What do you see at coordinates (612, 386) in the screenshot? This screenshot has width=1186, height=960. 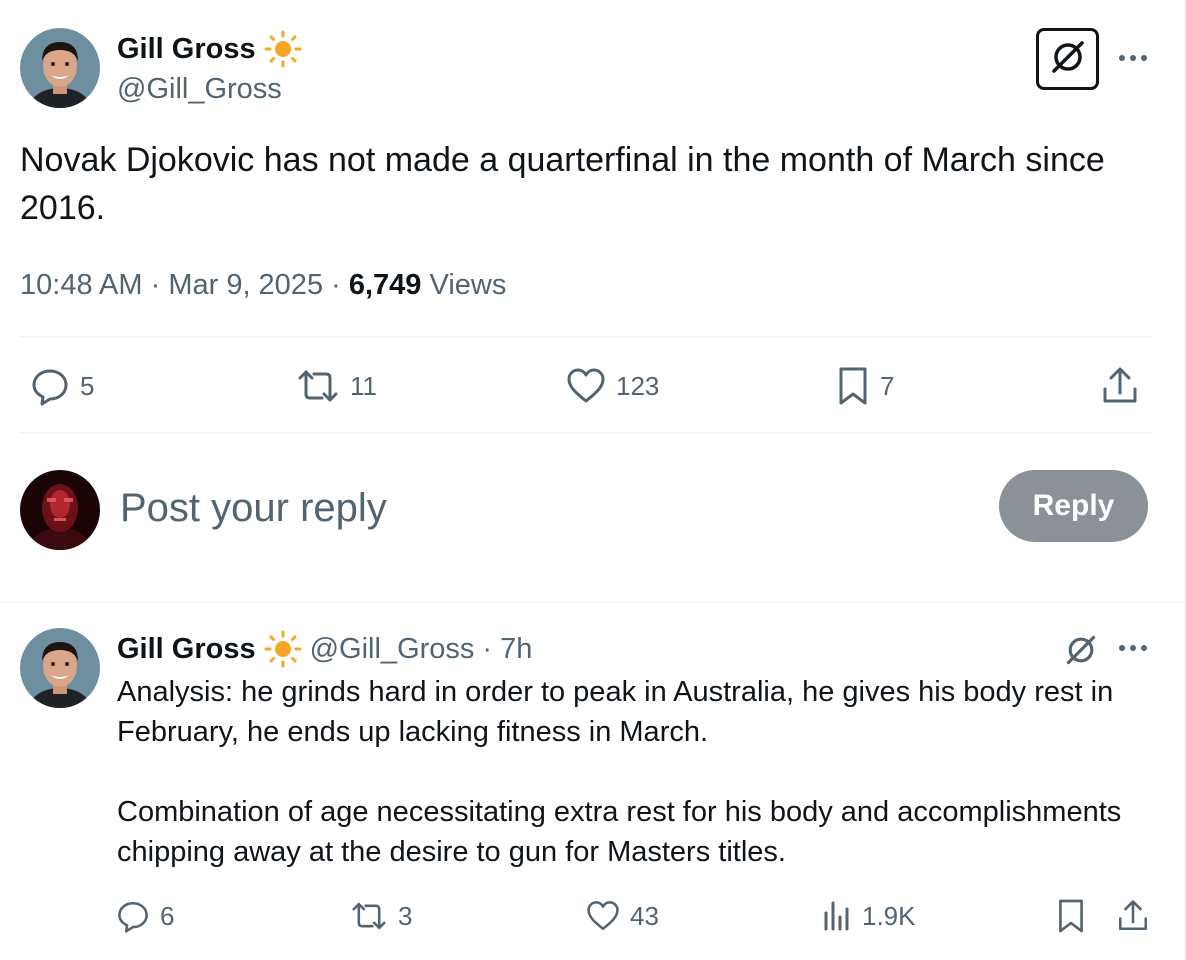 I see `like-action: 123` at bounding box center [612, 386].